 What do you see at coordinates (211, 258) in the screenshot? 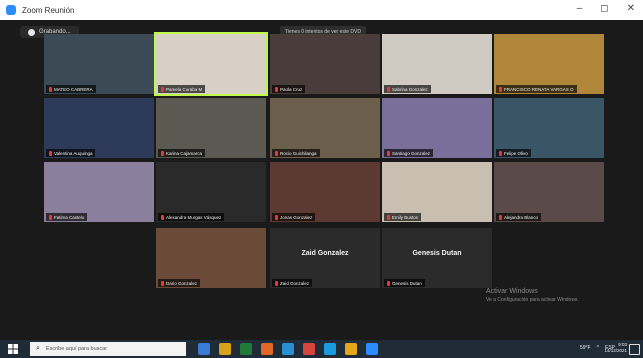
I see `participant-tile: Dario Gonzalez` at bounding box center [211, 258].